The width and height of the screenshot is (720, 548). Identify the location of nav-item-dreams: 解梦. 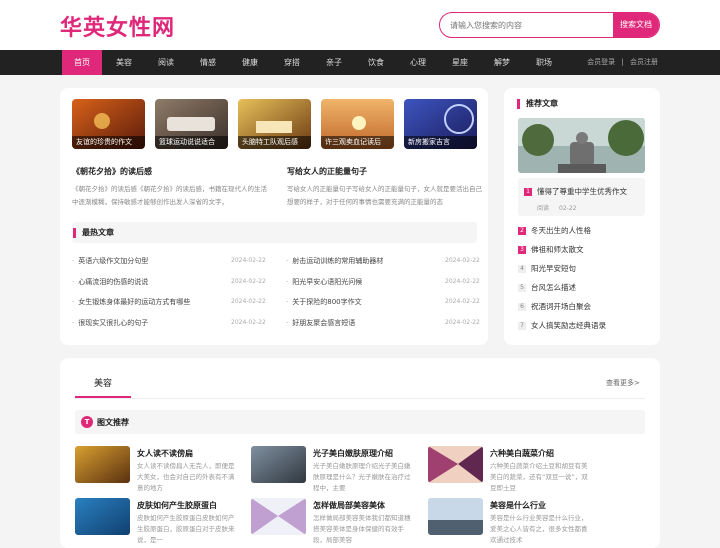
(502, 62).